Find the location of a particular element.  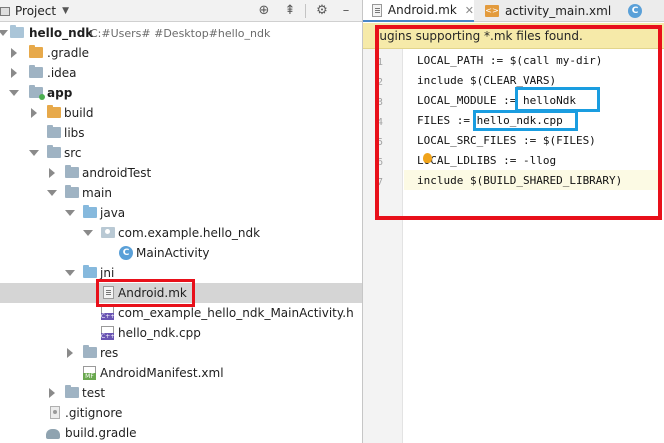

tree-label: AndroidManifest.xml is located at coordinates (162, 373).